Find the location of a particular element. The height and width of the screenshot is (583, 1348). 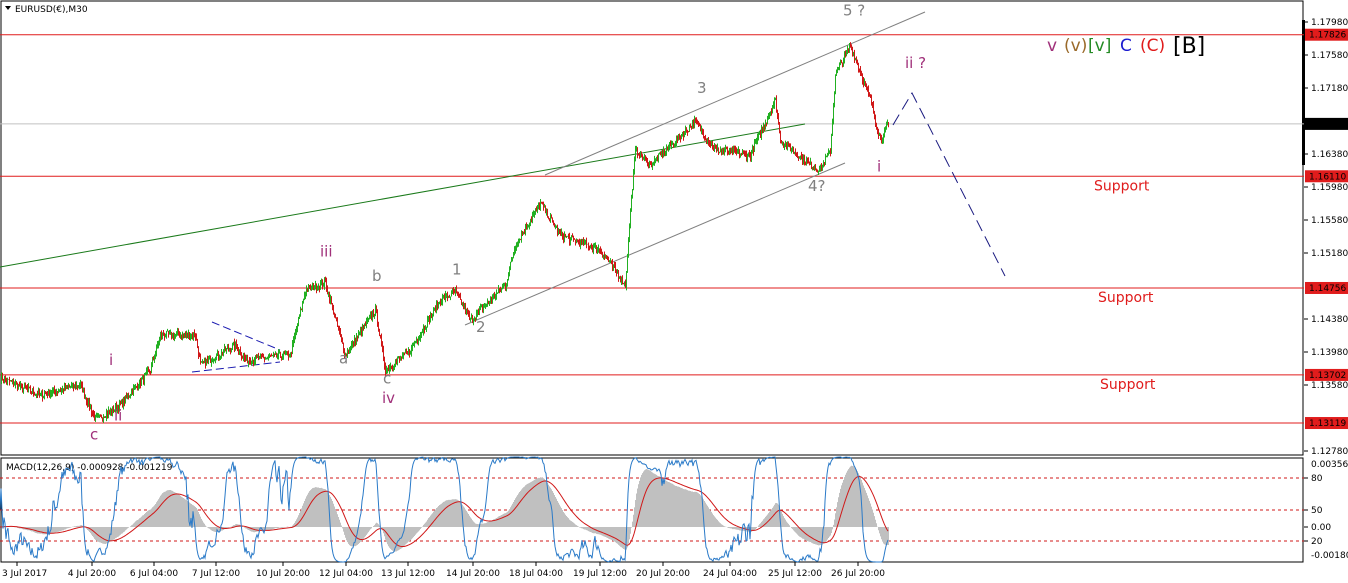

y-tick-label: 1.16380 is located at coordinates (1329, 155).